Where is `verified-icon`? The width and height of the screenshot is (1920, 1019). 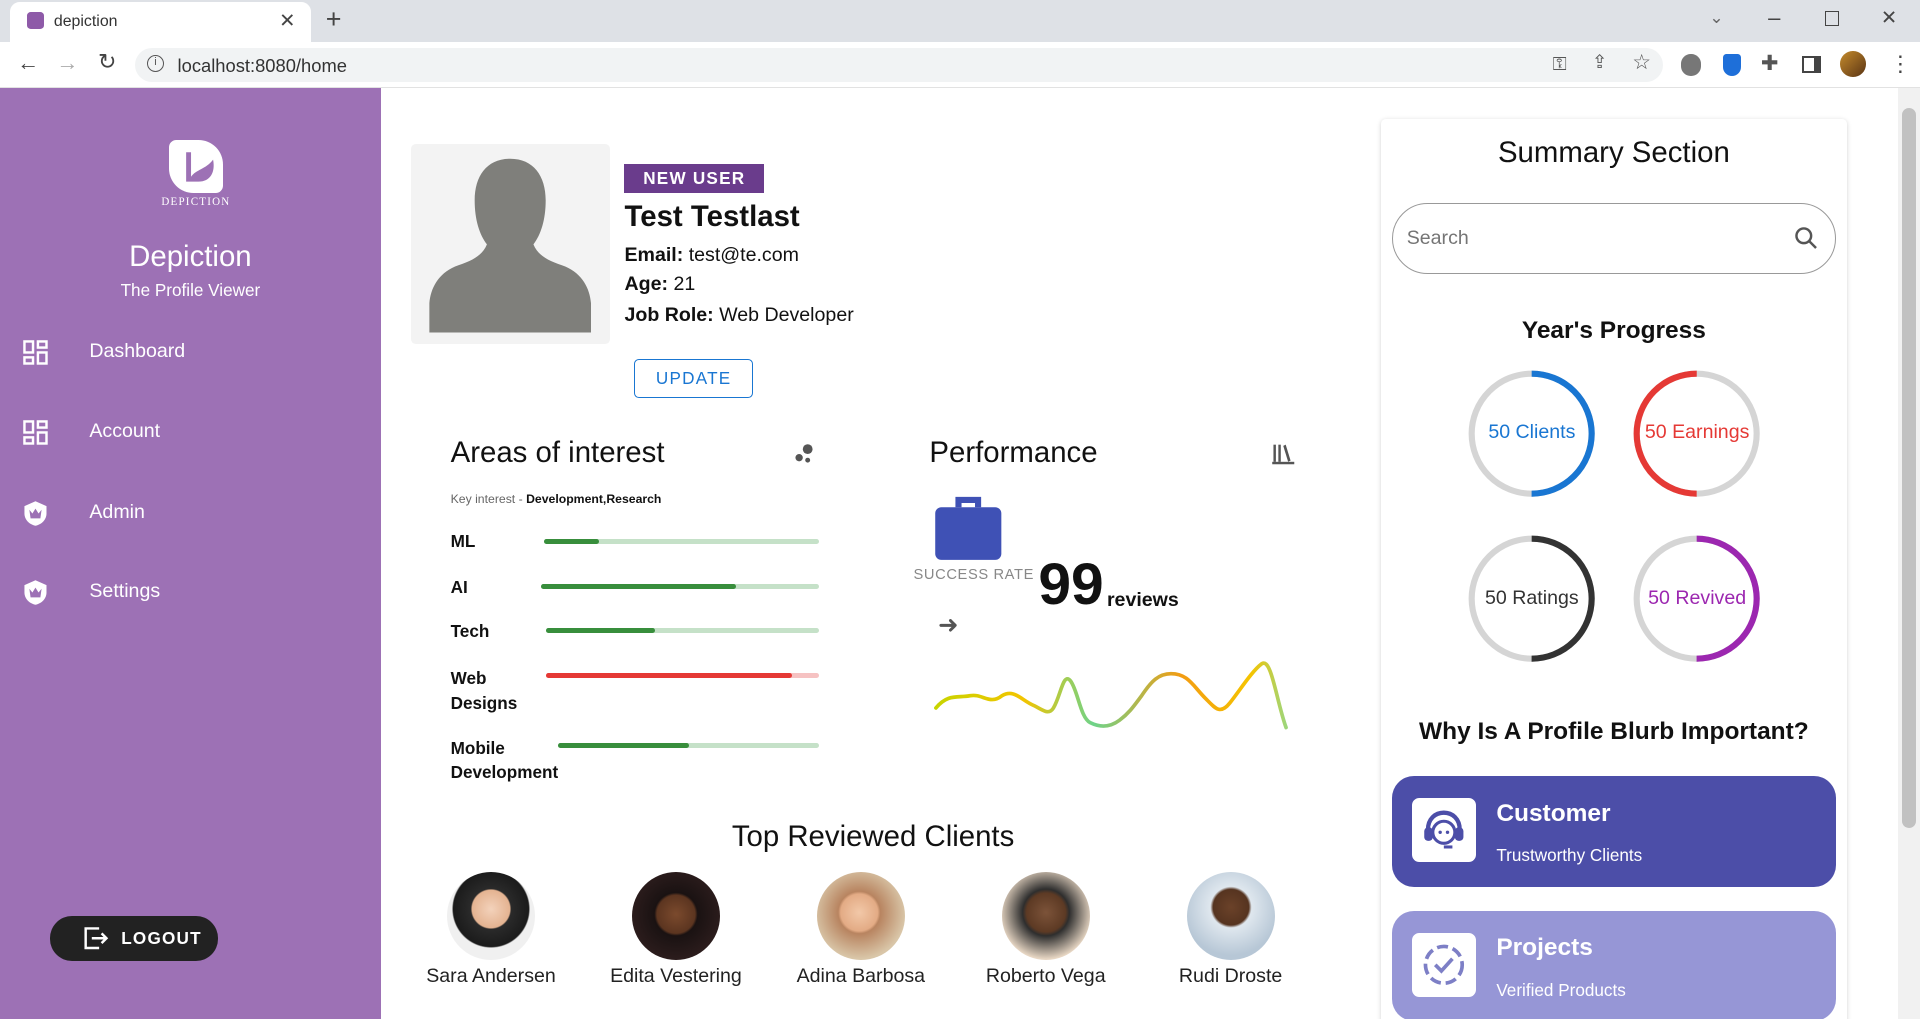
verified-icon is located at coordinates (1443, 965).